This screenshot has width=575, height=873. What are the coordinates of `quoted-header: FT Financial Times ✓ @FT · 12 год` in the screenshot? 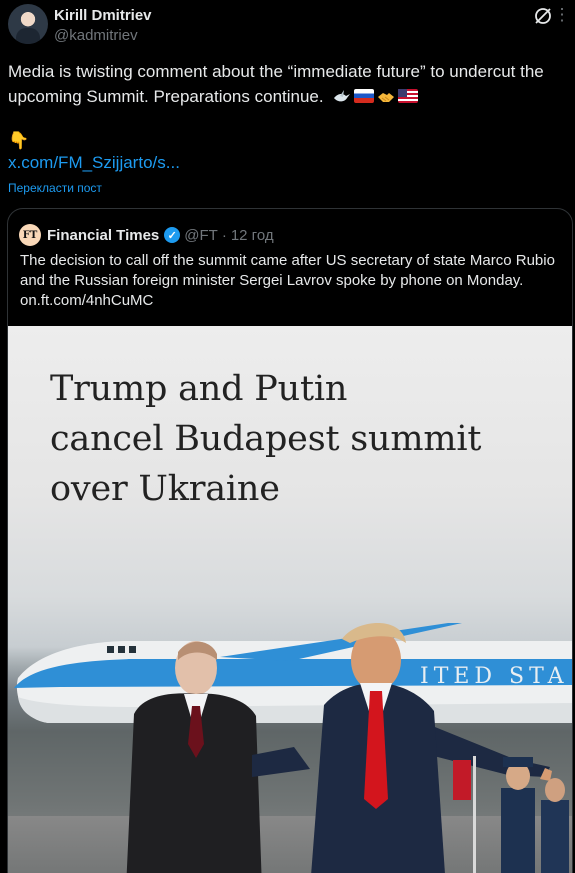 It's located at (146, 235).